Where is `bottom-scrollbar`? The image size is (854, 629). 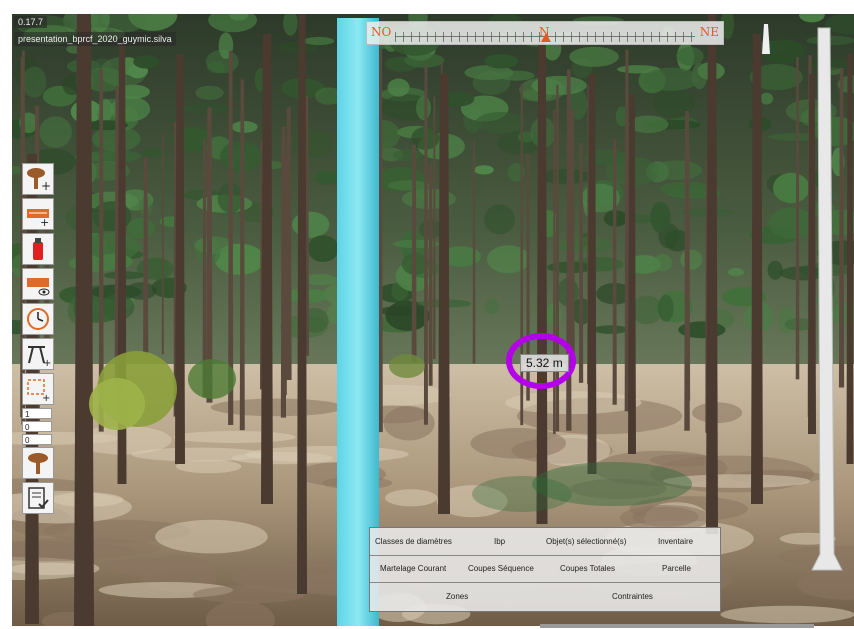
bottom-scrollbar is located at coordinates (677, 626).